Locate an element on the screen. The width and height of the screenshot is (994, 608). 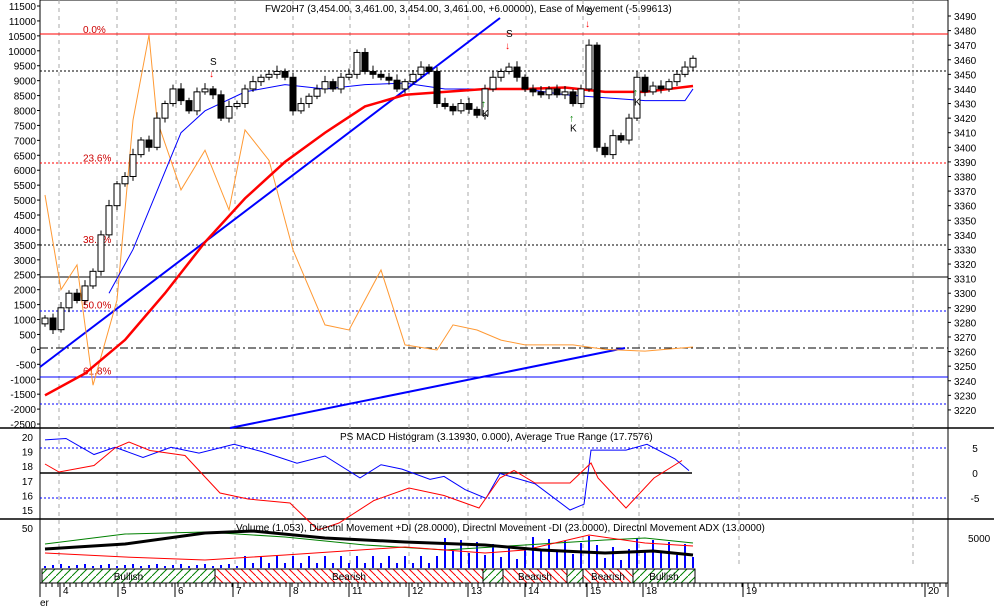
left-axis-tick: 9500 is located at coordinates (25, 67).